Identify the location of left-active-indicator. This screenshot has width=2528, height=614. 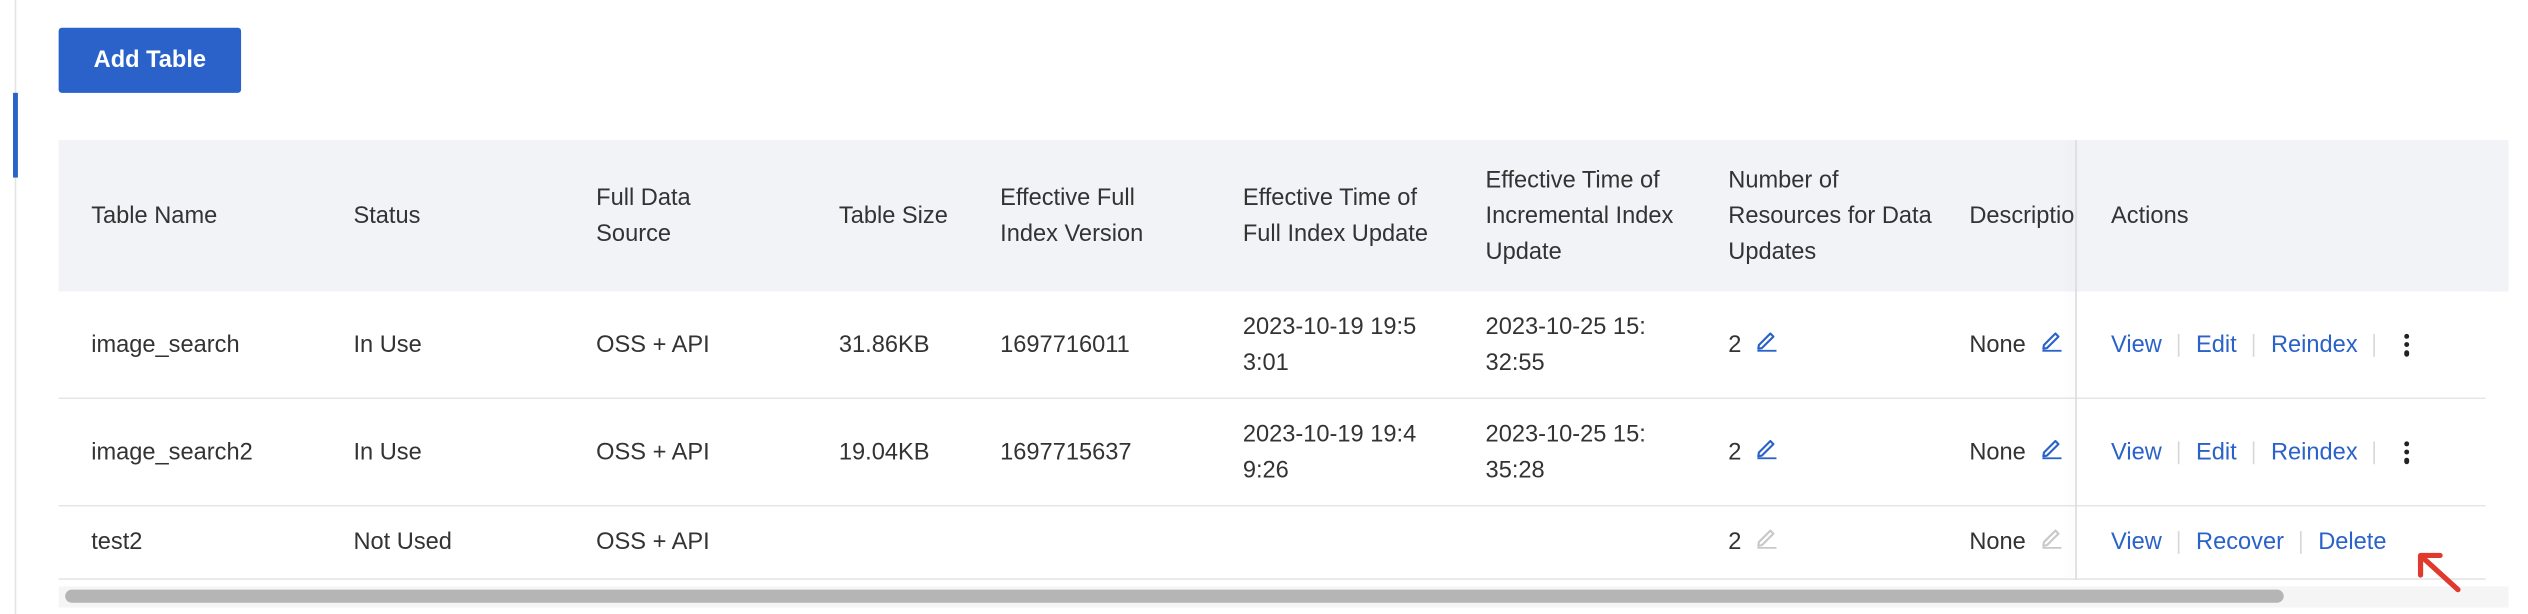
(15, 135).